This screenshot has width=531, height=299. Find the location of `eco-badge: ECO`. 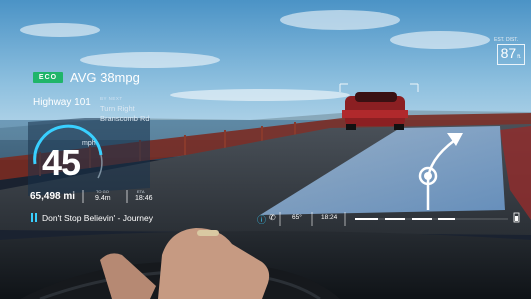

eco-badge: ECO is located at coordinates (48, 77).